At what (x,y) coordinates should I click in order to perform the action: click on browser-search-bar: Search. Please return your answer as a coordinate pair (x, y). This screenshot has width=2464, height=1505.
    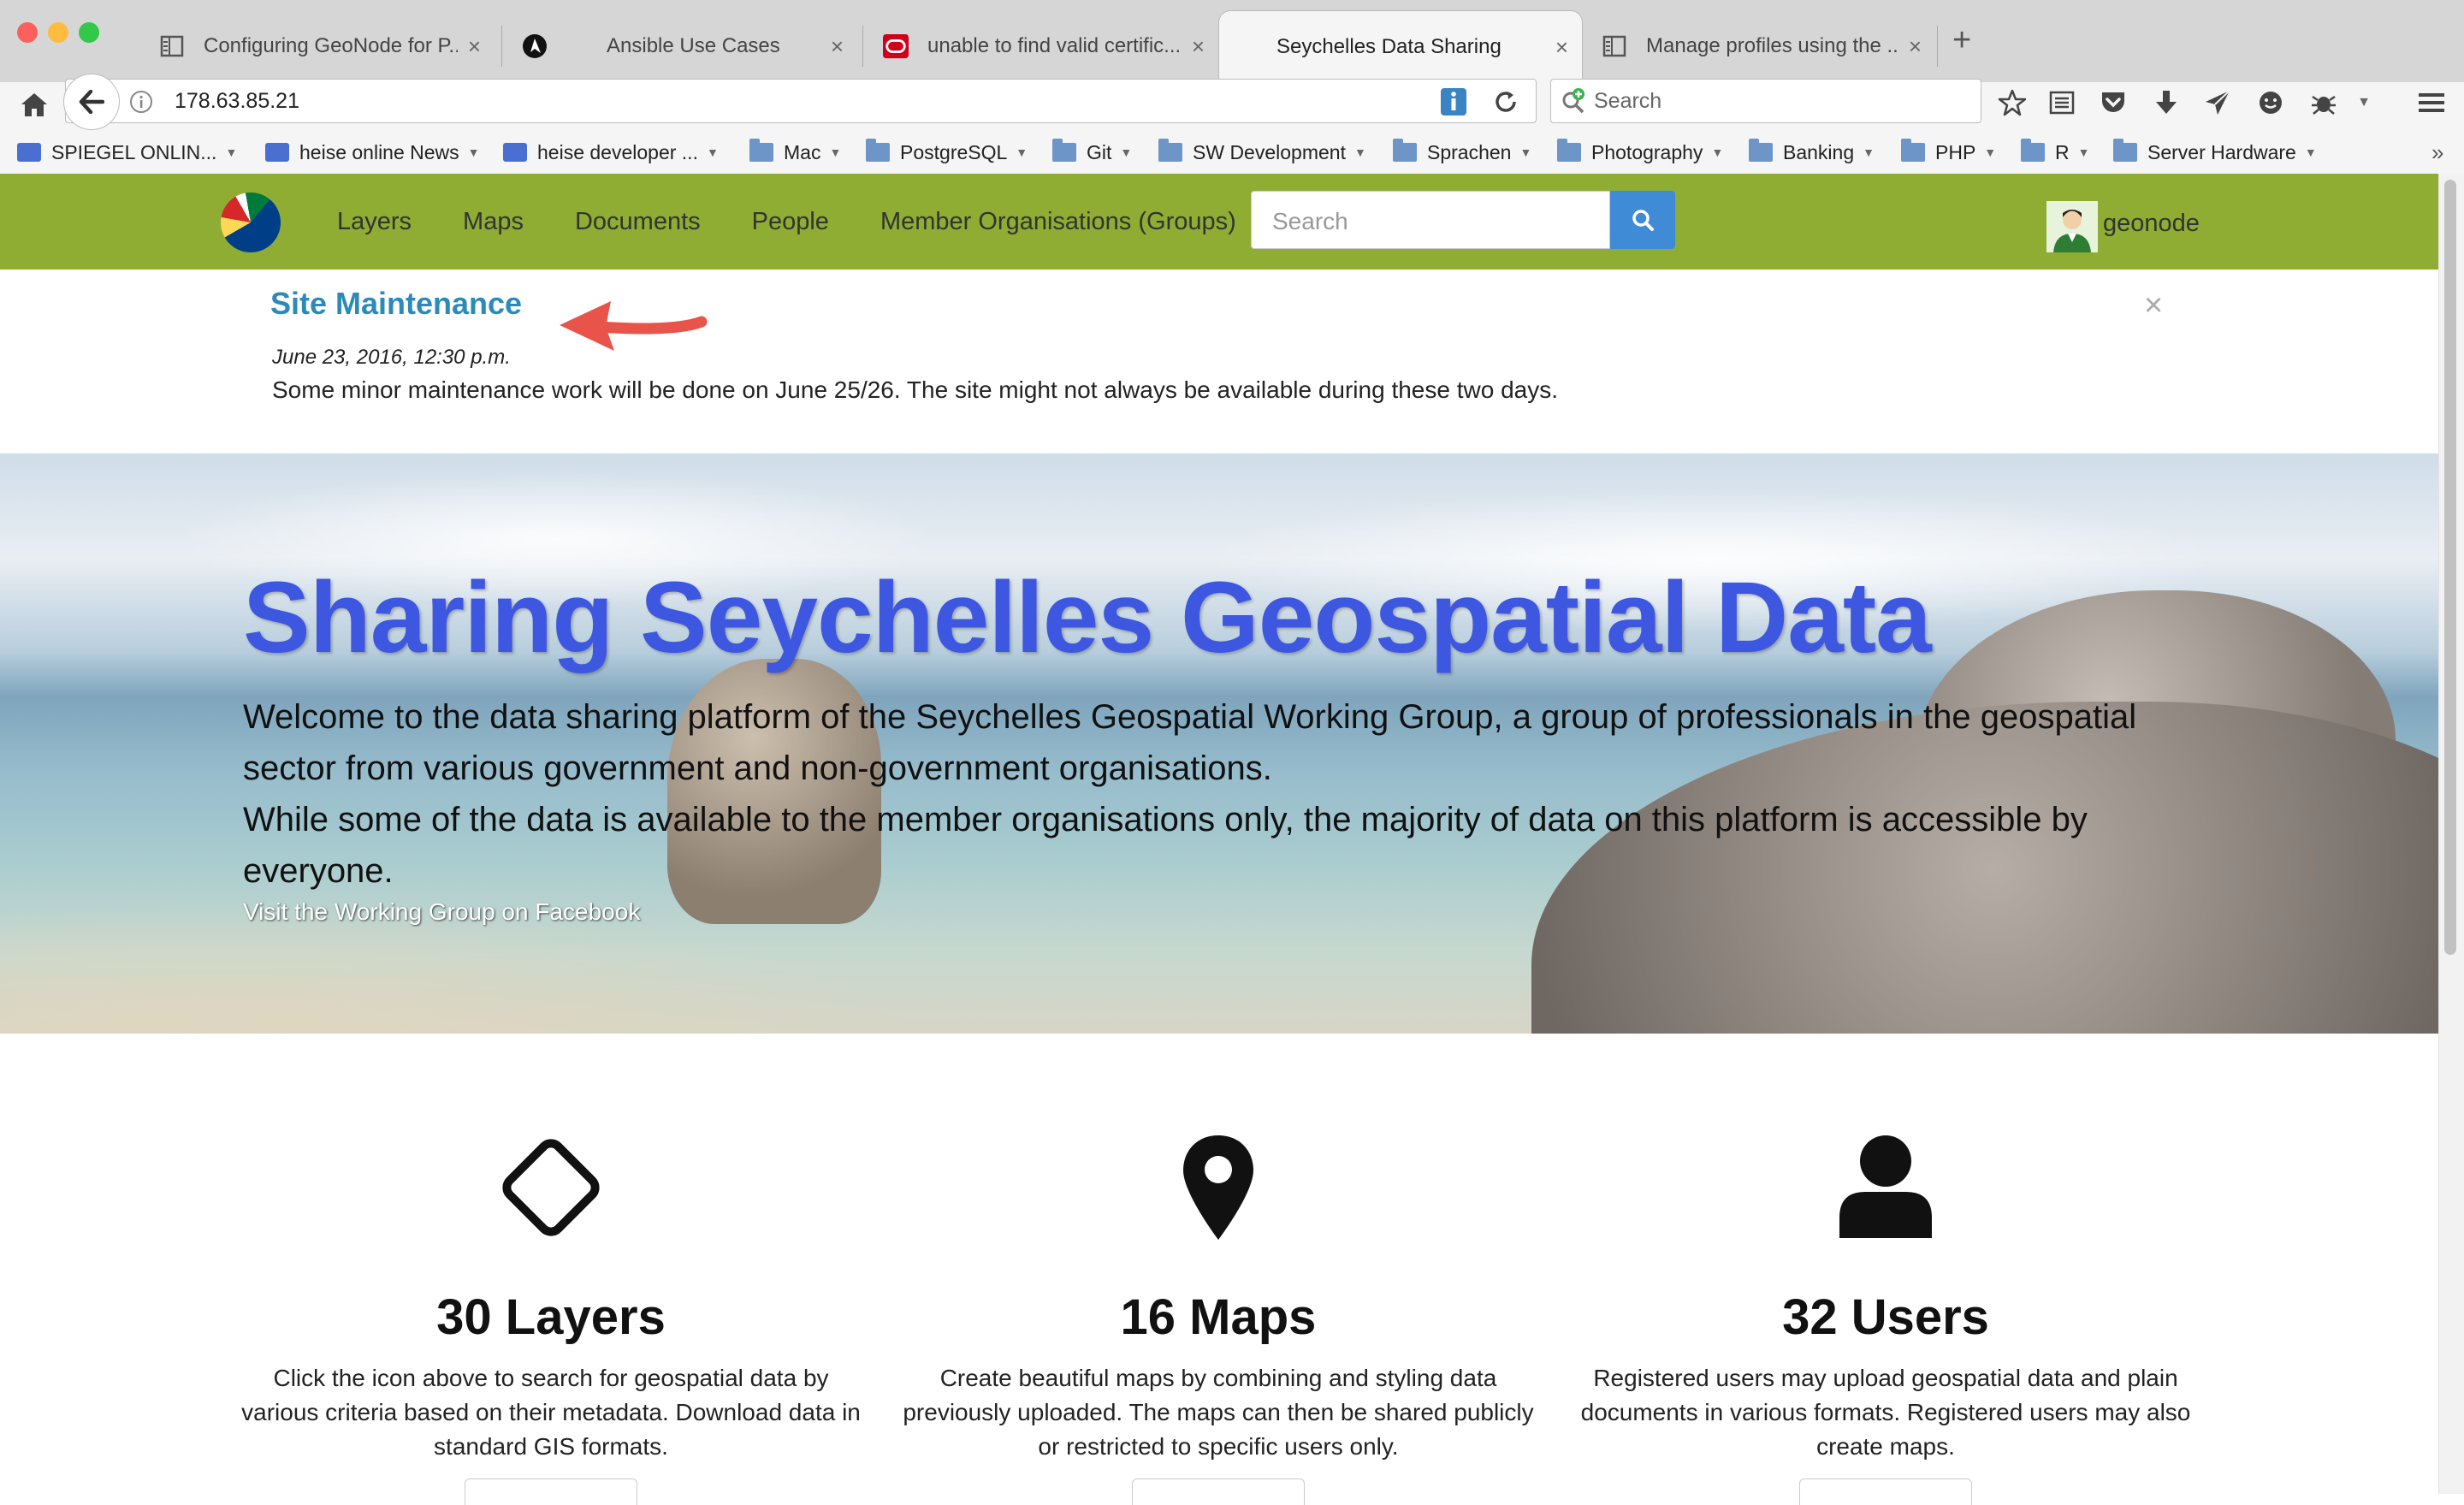
    Looking at the image, I should click on (1765, 101).